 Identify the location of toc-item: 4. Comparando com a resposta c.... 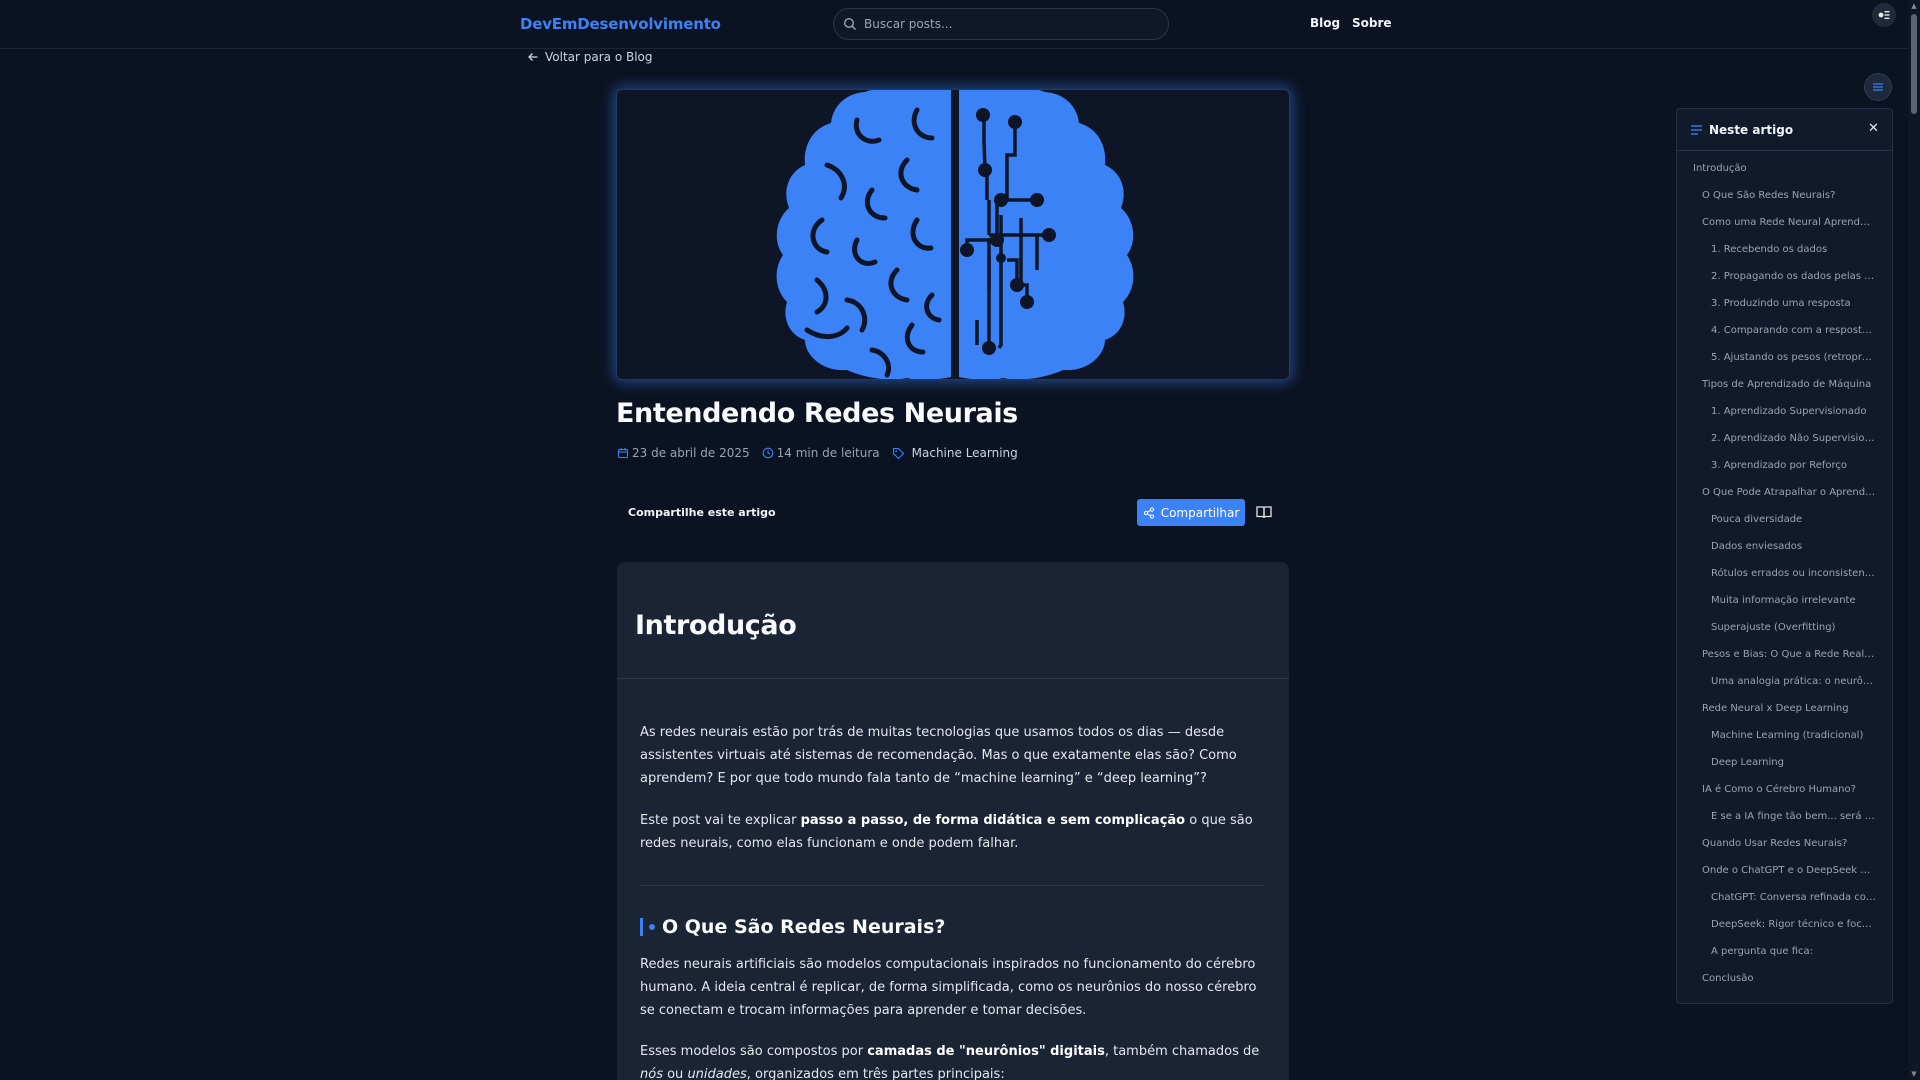
(1784, 337).